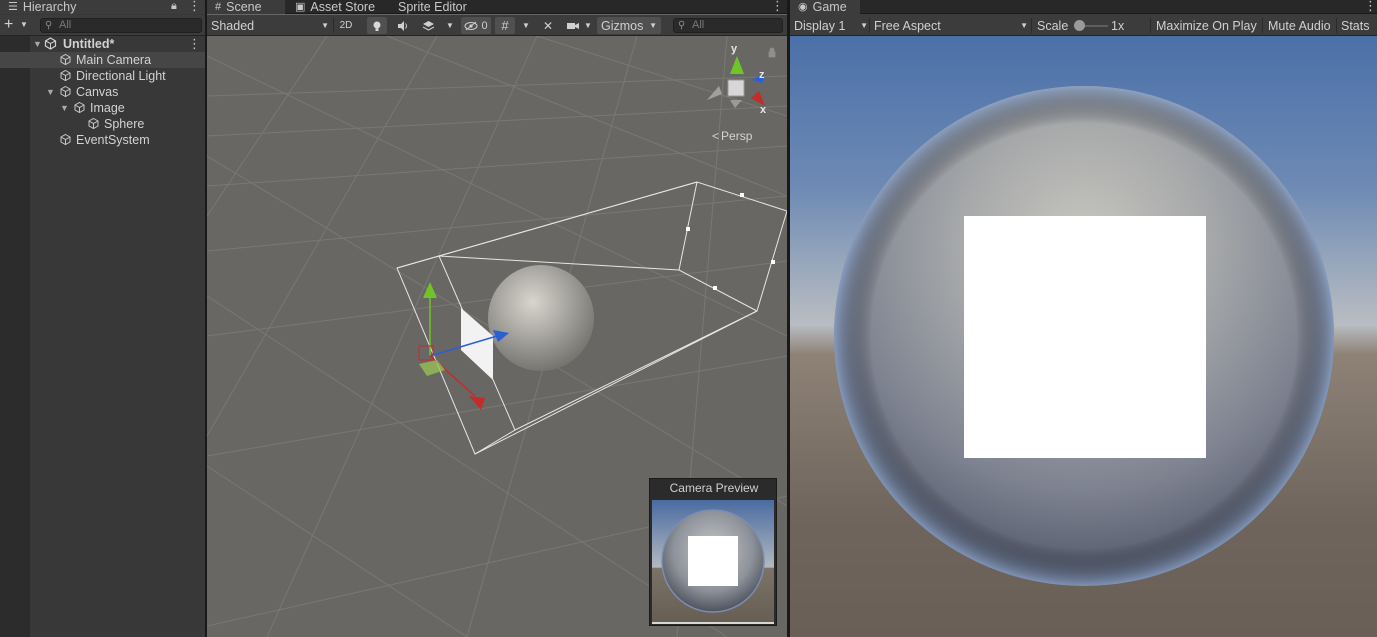  Describe the element at coordinates (346, 25) in the screenshot. I see `mode-2d-toggle: 2D` at that location.